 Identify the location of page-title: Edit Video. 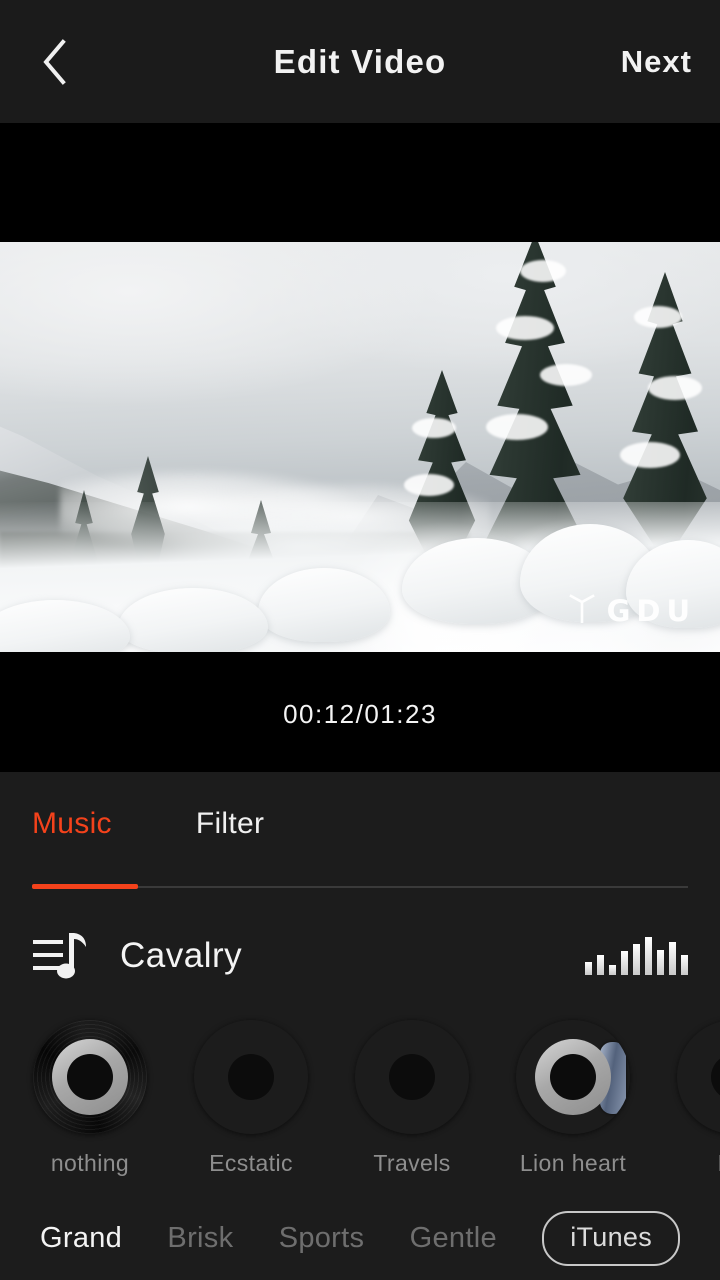
(360, 61).